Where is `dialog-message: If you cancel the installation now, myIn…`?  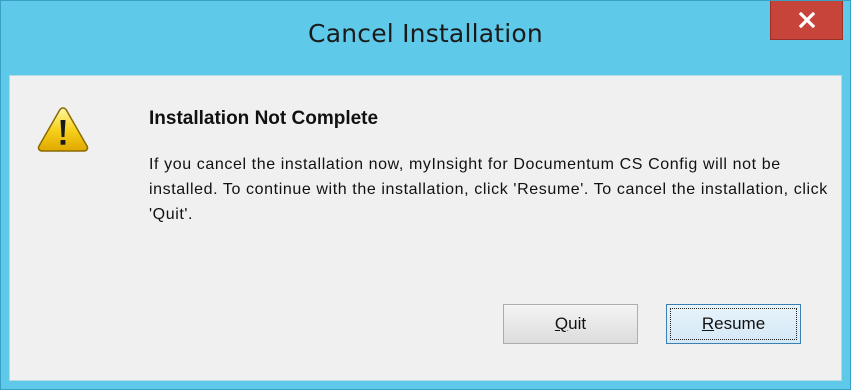 dialog-message: If you cancel the installation now, myIn… is located at coordinates (488, 189).